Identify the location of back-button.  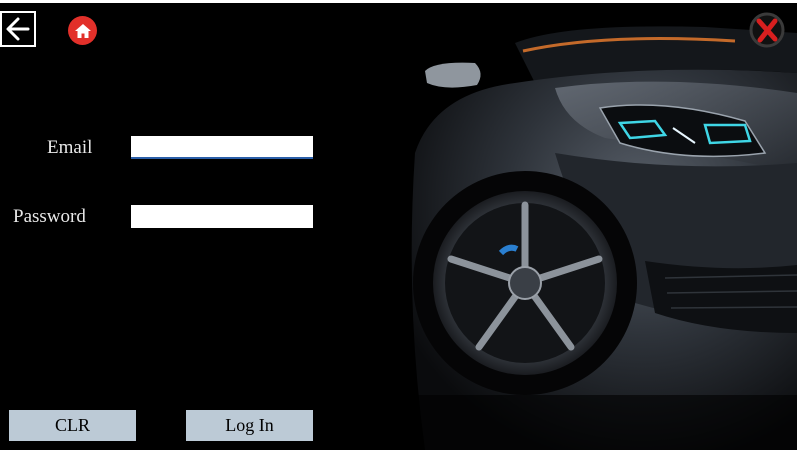
(18, 29).